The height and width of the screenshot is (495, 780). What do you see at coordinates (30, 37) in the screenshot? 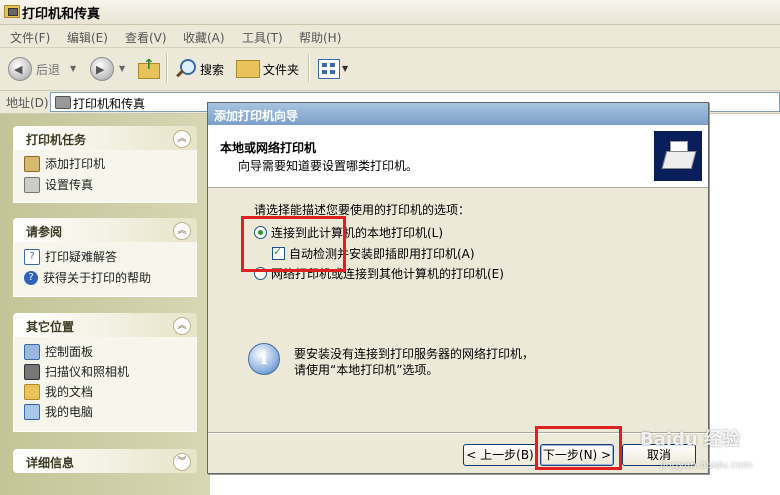
I see `menu-file: 文件(F)` at bounding box center [30, 37].